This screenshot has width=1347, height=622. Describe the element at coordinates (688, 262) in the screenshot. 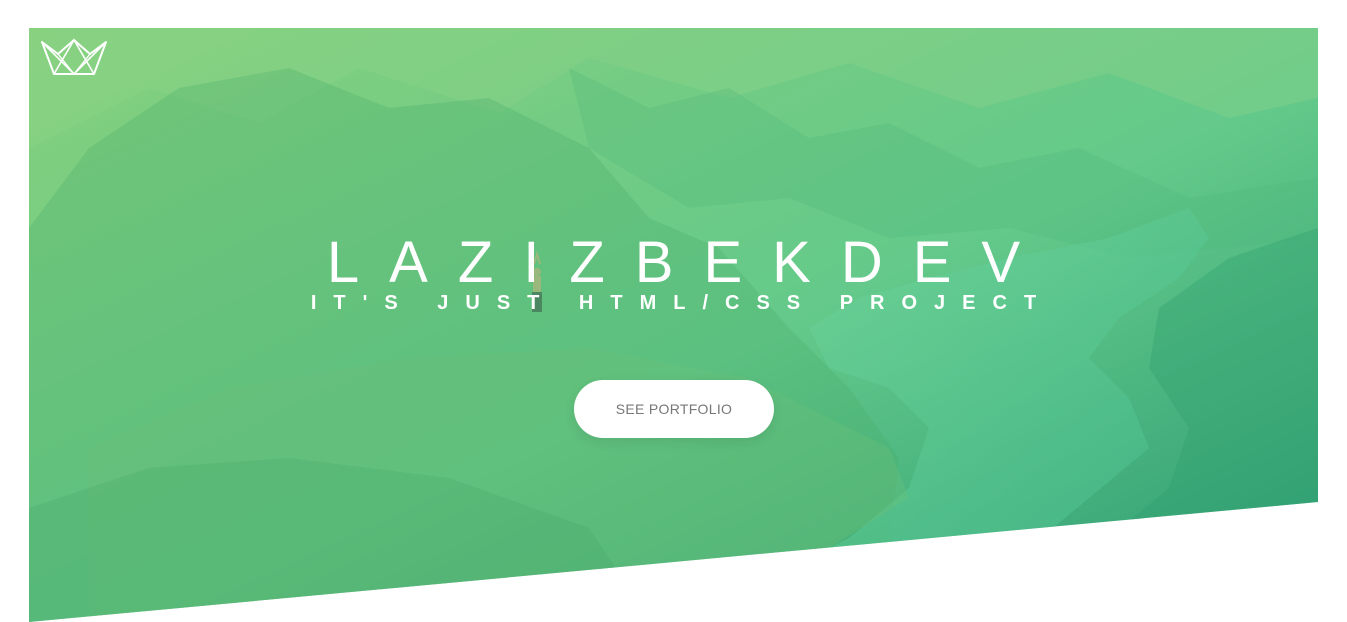

I see `hero-title: LAZIZBEKDEV` at that location.